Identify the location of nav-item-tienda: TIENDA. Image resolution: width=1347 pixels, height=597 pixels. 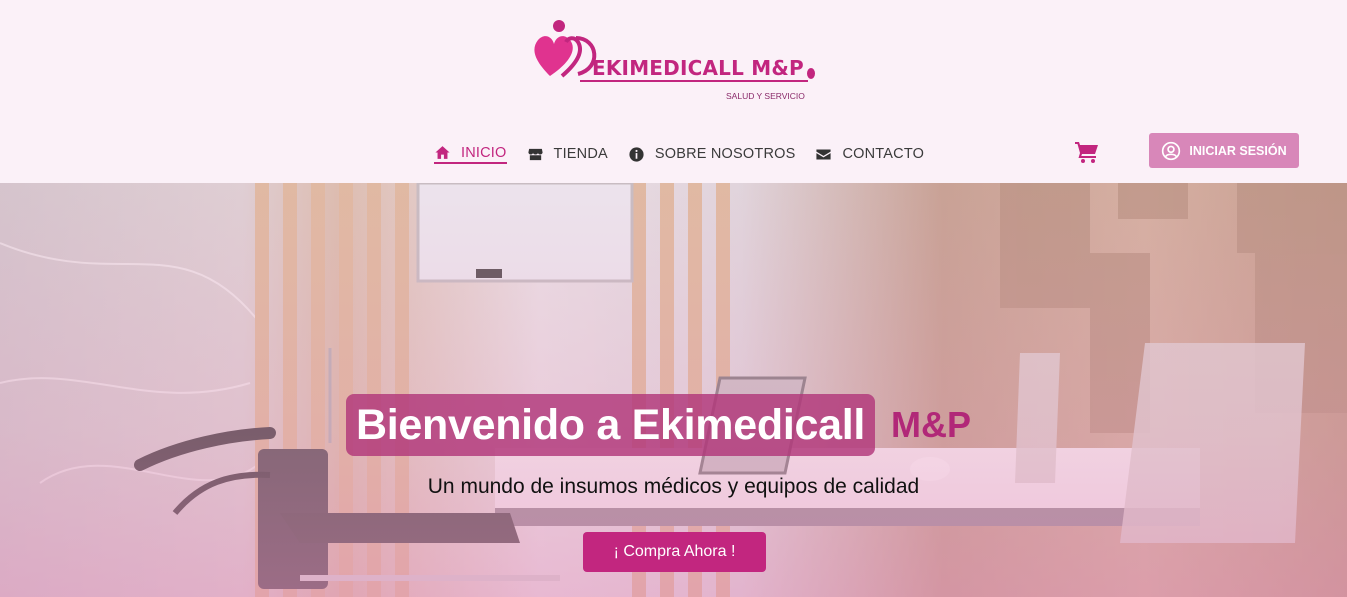
(567, 154).